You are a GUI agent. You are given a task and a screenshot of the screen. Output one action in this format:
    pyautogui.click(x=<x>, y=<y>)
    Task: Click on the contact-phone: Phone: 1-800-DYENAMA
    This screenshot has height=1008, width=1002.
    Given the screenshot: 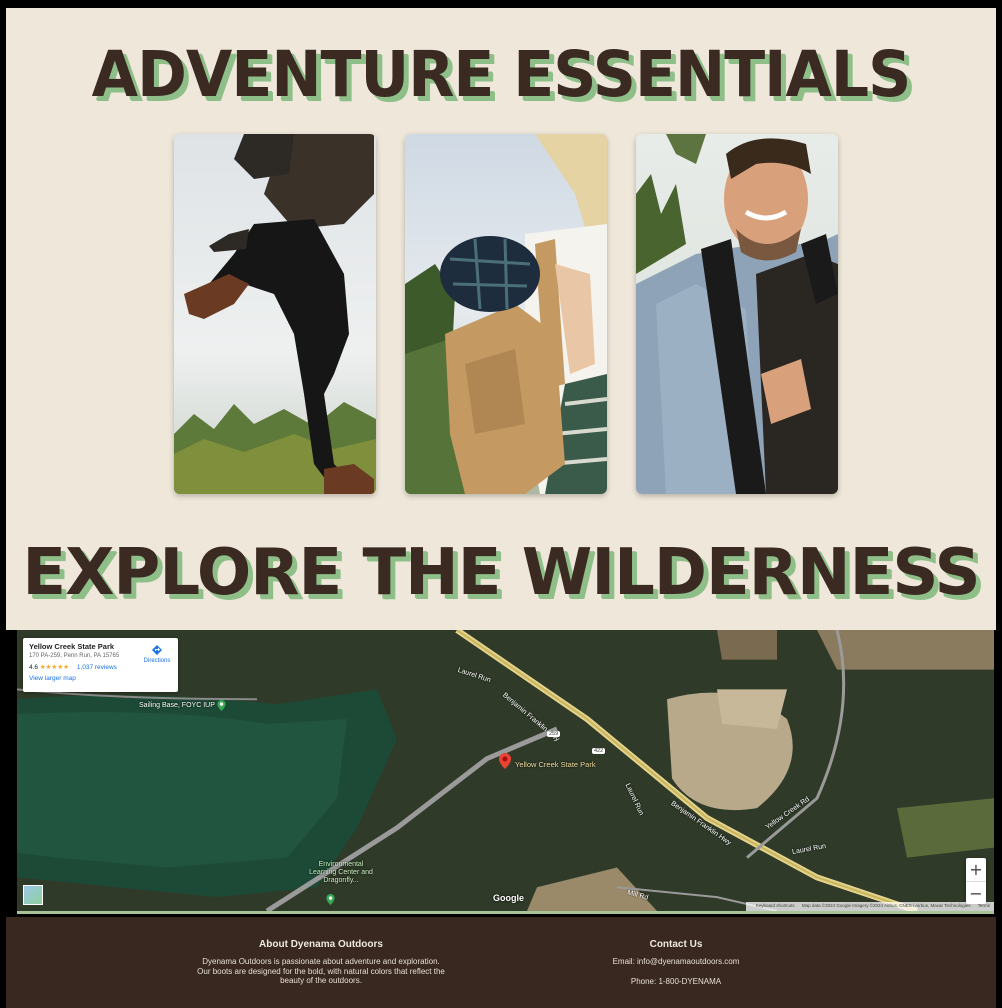 What is the action you would take?
    pyautogui.click(x=676, y=982)
    